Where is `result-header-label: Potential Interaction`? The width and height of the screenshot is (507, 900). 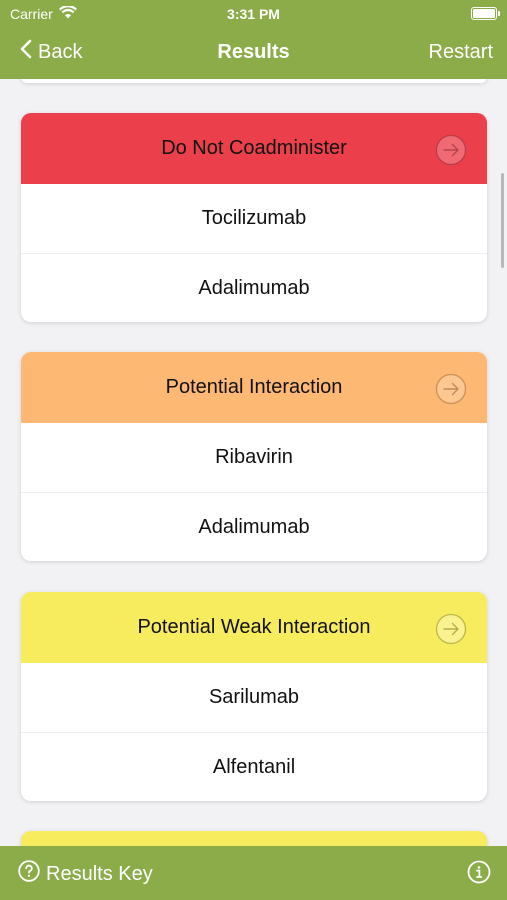
result-header-label: Potential Interaction is located at coordinates (254, 387).